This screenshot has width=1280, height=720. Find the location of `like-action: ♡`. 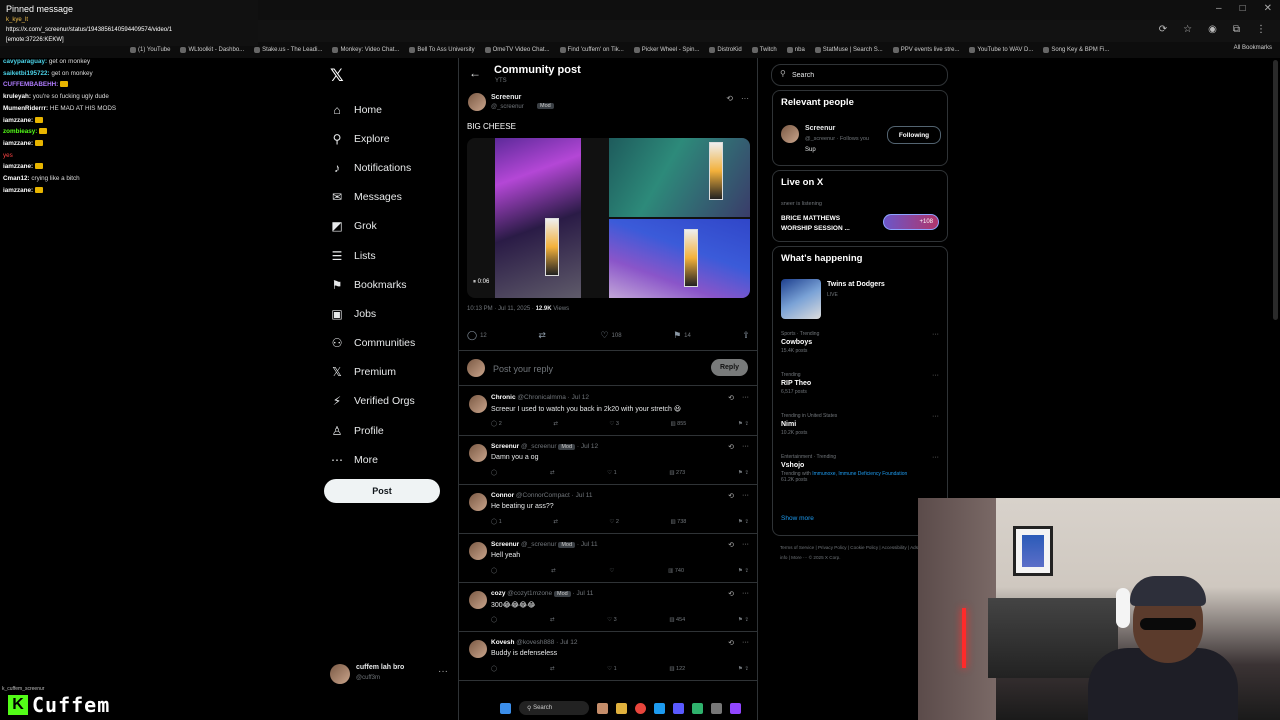

like-action: ♡ is located at coordinates (611, 571).